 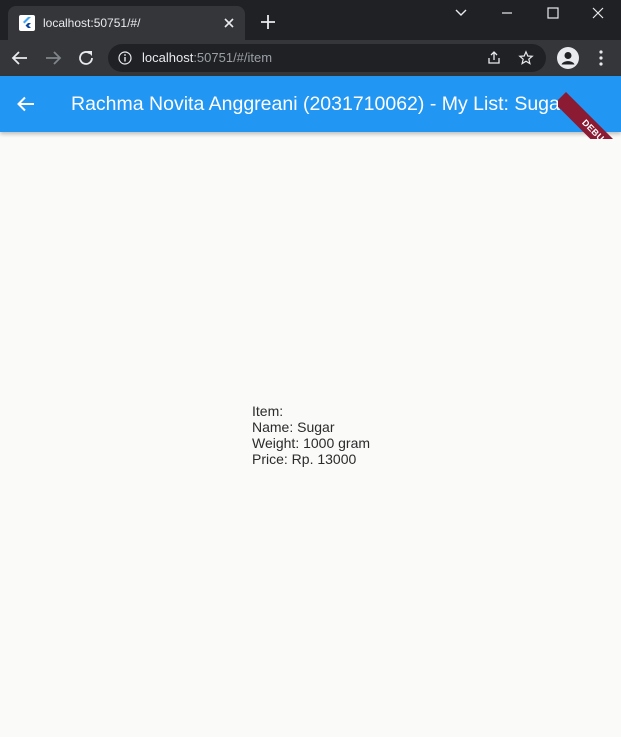 I want to click on profile-avatar, so click(x=568, y=58).